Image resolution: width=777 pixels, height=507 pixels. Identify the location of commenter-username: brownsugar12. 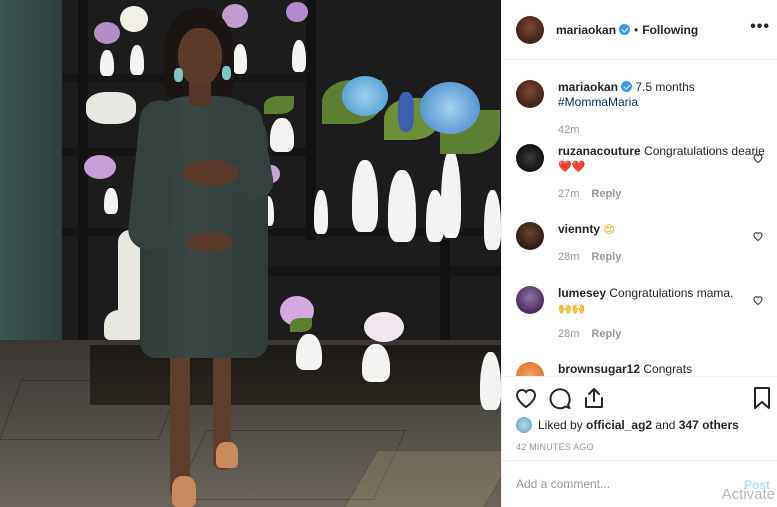
(599, 369).